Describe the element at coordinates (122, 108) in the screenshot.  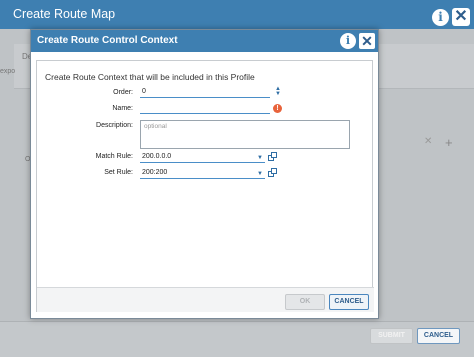
I see `name-label: Name:` at that location.